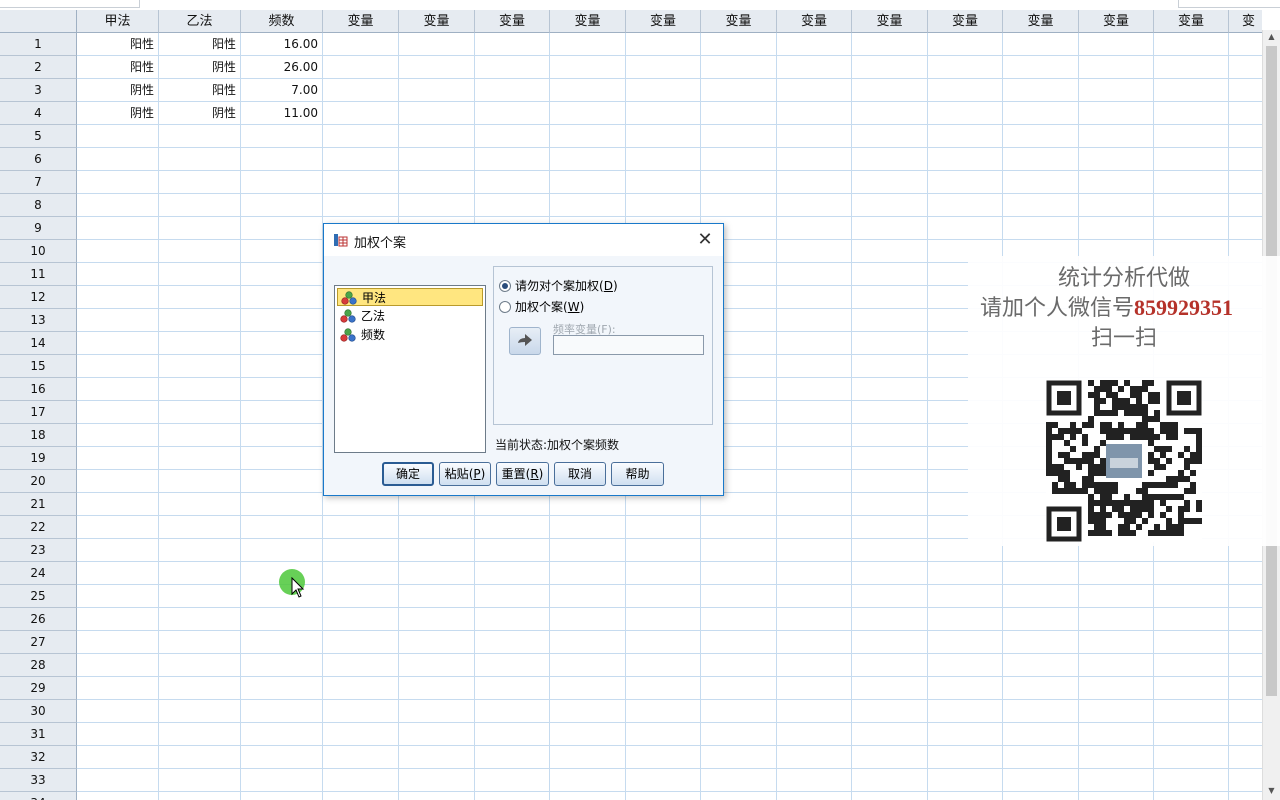 The width and height of the screenshot is (1280, 800). I want to click on radio-do-not-weight-indicator, so click(505, 286).